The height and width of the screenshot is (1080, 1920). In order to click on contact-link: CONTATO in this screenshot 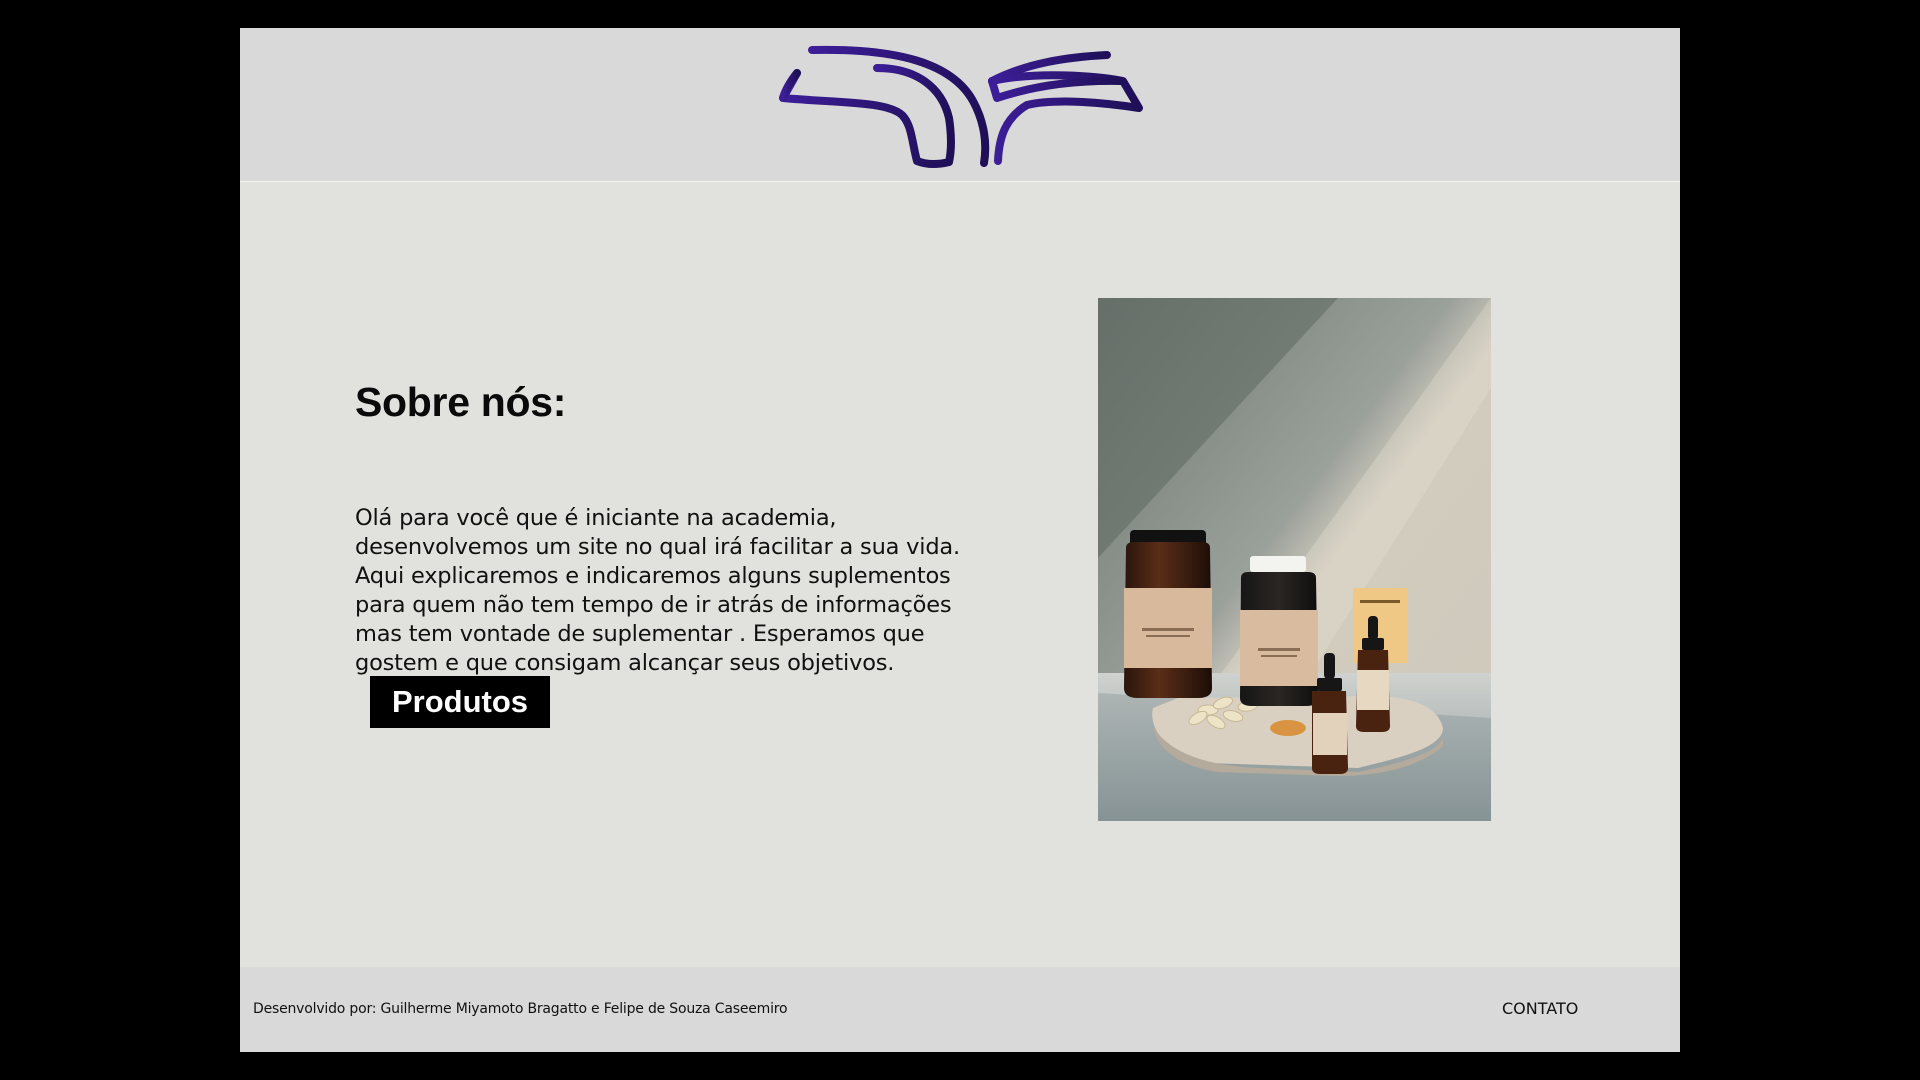, I will do `click(1540, 1008)`.